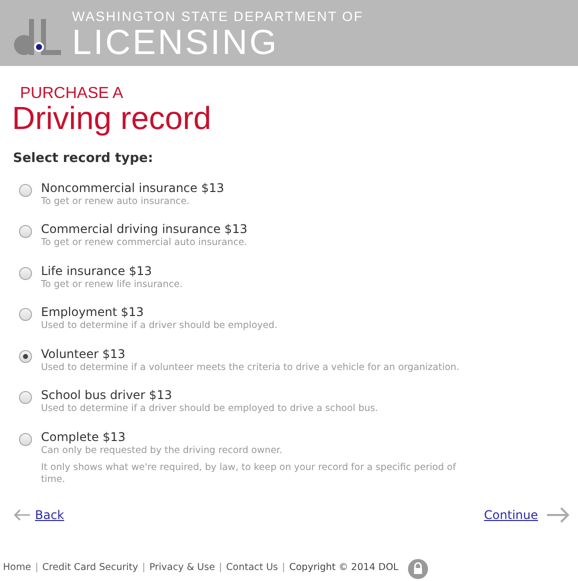 The height and width of the screenshot is (581, 578). What do you see at coordinates (162, 450) in the screenshot?
I see `option-description: Can only be requested by the driving record owner.` at bounding box center [162, 450].